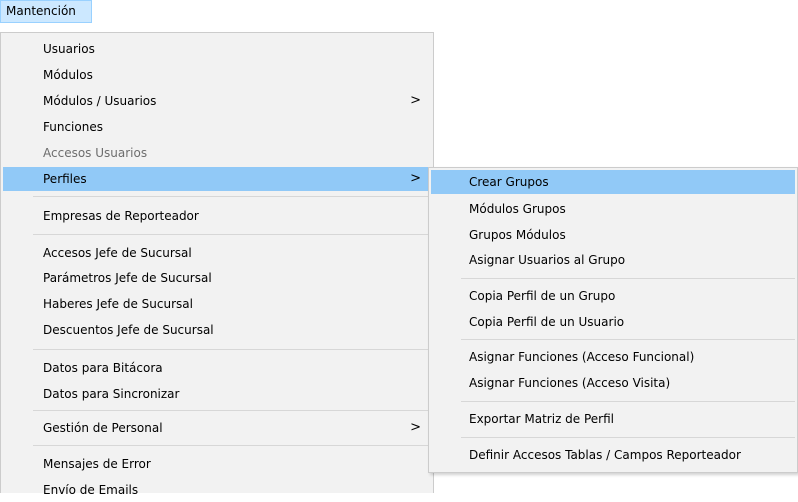 This screenshot has width=798, height=502. I want to click on menu-item-label: Grupos Módulos, so click(517, 235).